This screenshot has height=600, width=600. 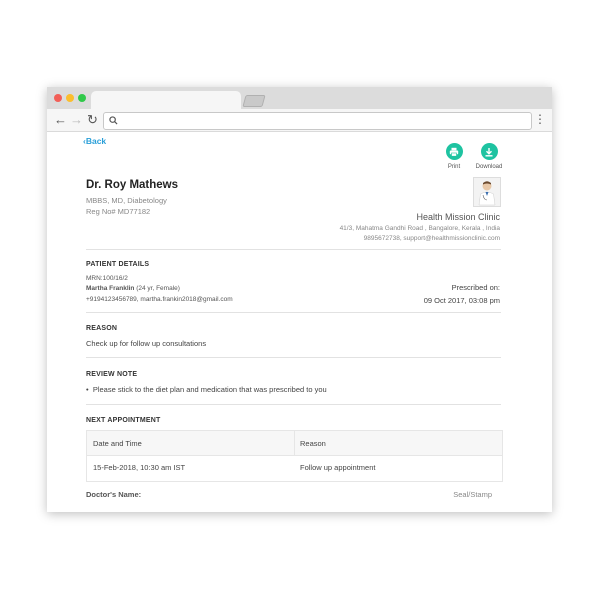 I want to click on new-tab-button, so click(x=254, y=101).